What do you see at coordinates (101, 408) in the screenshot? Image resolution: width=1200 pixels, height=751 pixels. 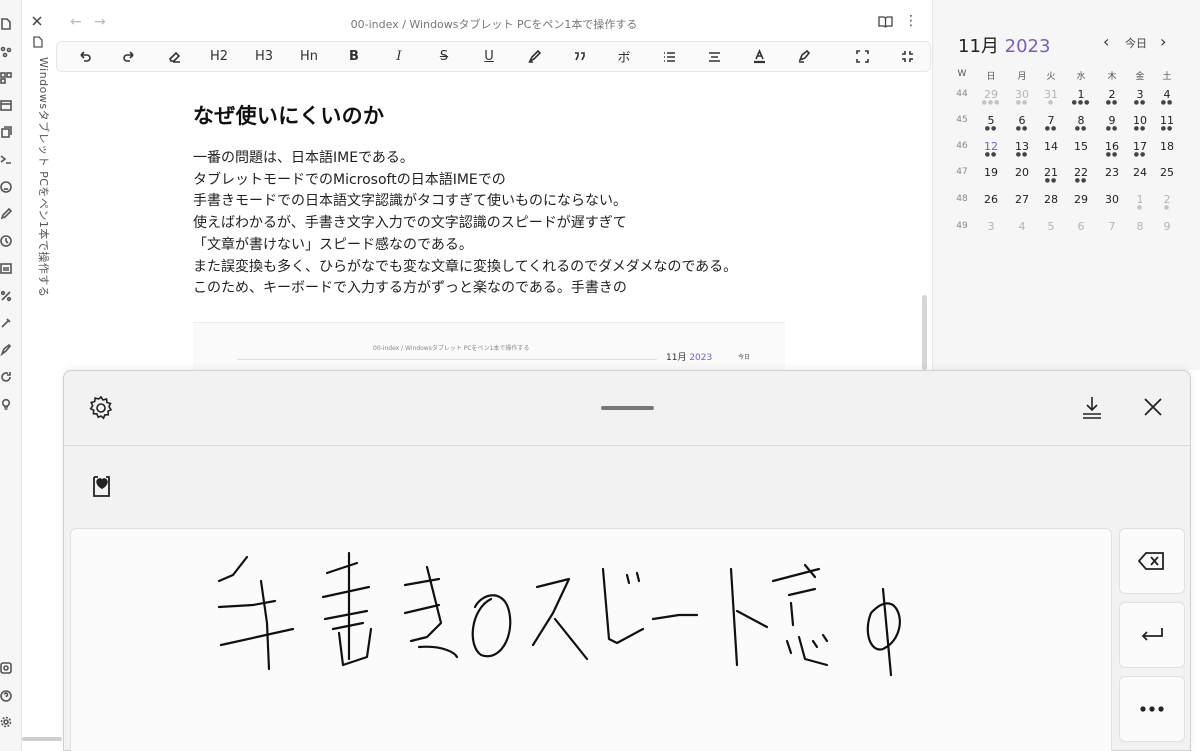 I see `gear-icon` at bounding box center [101, 408].